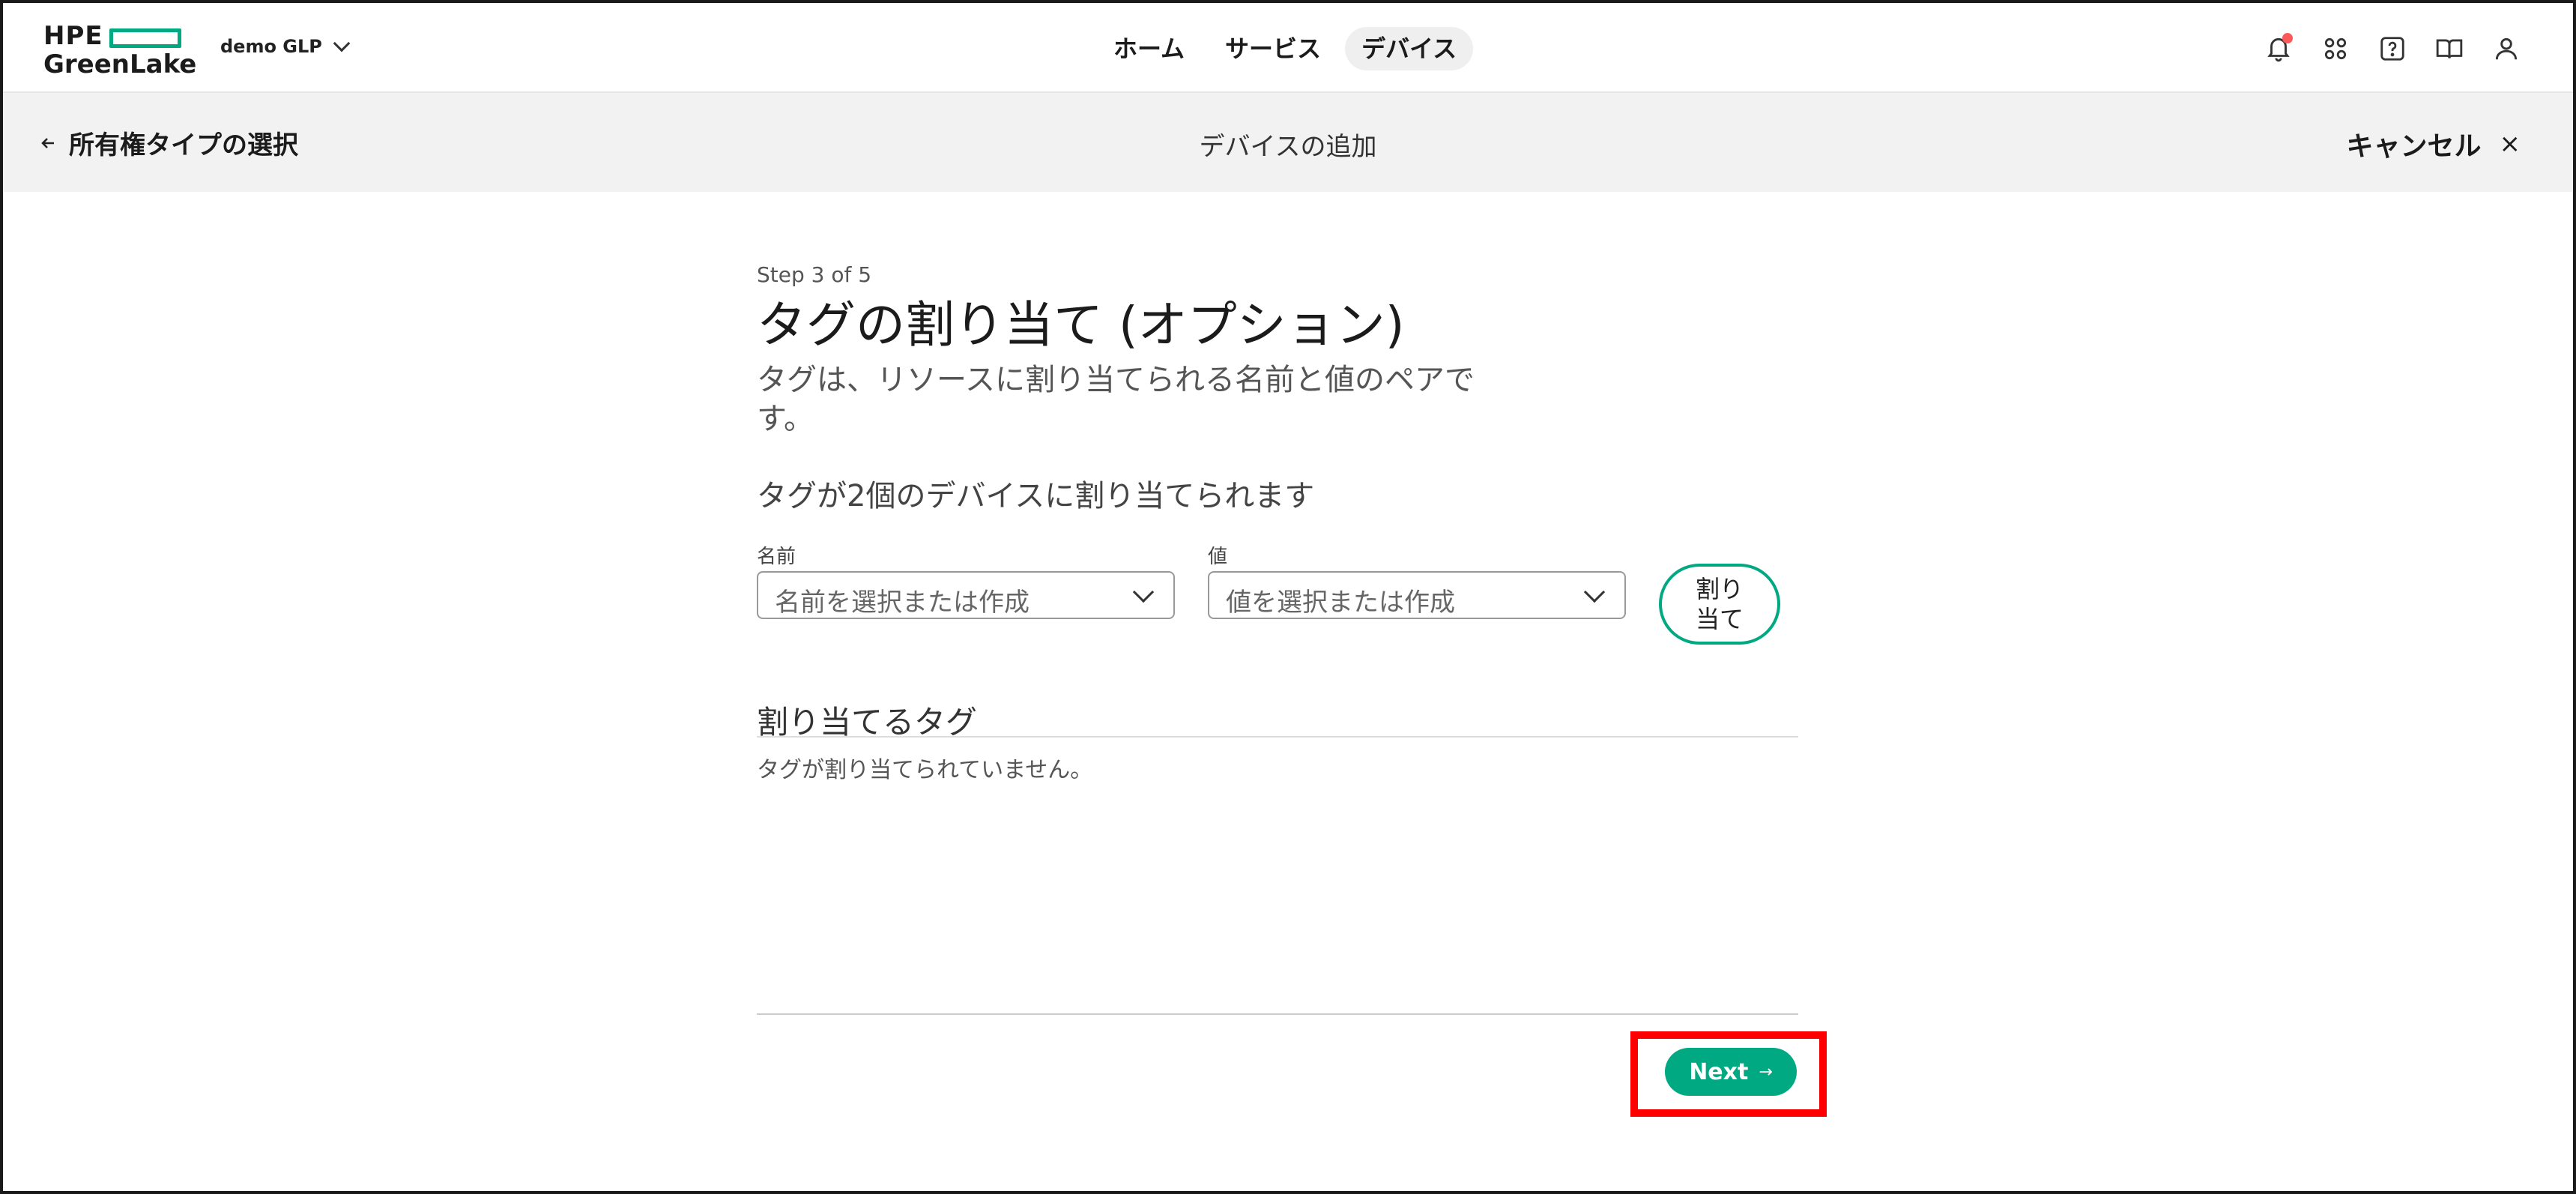 The image size is (2576, 1194). What do you see at coordinates (902, 603) in the screenshot?
I see `name-select-placeholder: 名前を選択または作成` at bounding box center [902, 603].